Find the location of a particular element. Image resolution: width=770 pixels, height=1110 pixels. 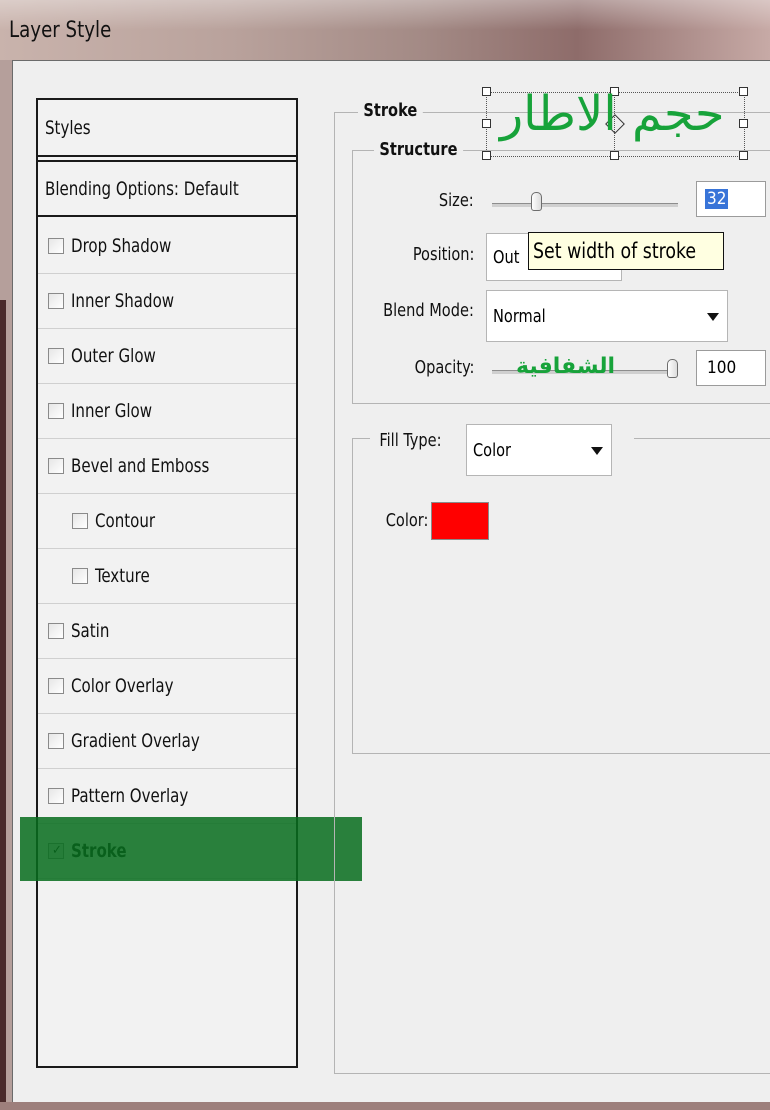

style-item-inner-shadow: Inner Shadow is located at coordinates (167, 301).